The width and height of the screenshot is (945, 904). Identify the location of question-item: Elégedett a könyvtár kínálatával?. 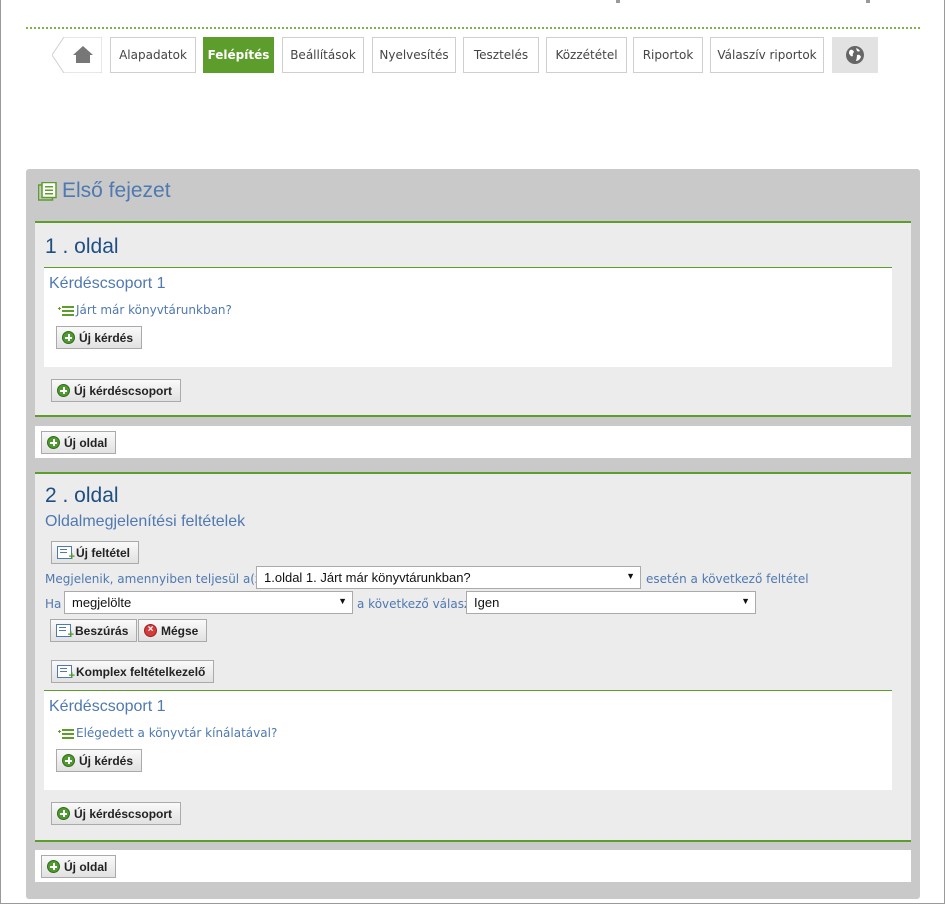
(167, 733).